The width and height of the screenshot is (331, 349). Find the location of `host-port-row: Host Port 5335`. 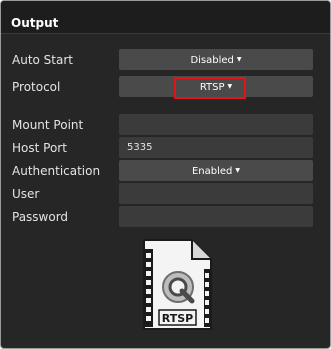

host-port-row: Host Port 5335 is located at coordinates (165, 148).